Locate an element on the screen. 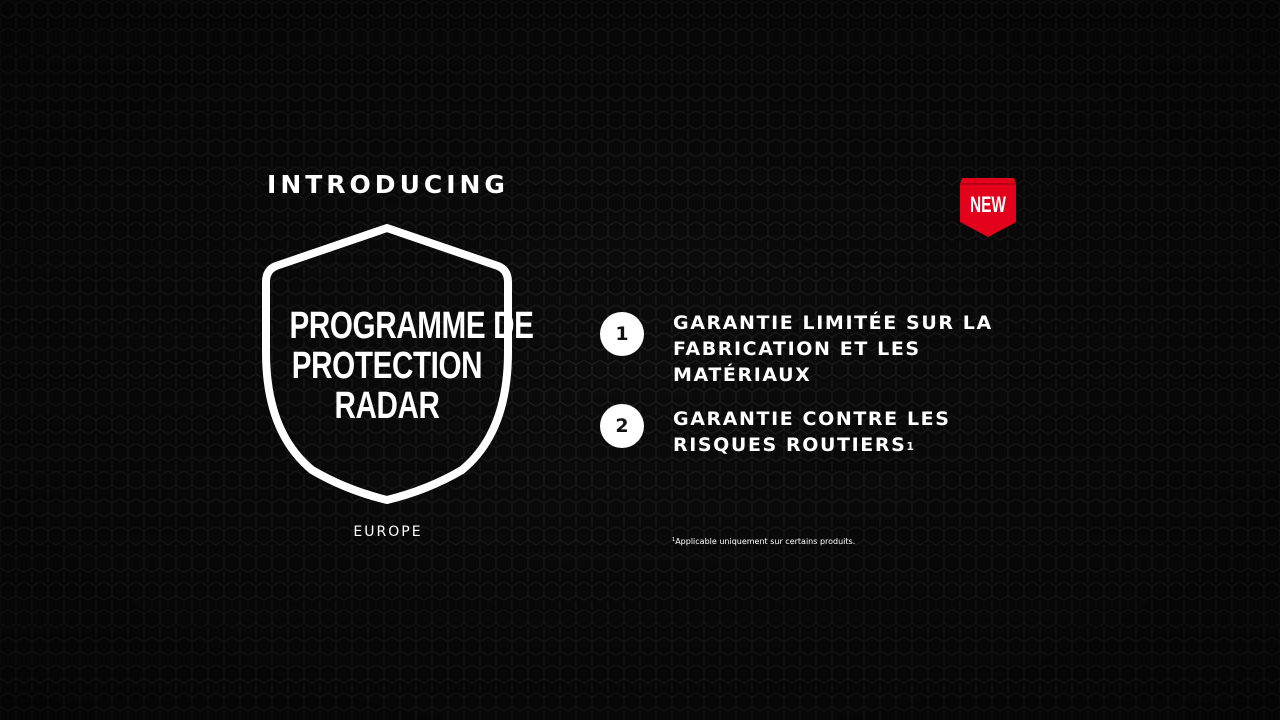  footnote-reference: 1 is located at coordinates (910, 446).